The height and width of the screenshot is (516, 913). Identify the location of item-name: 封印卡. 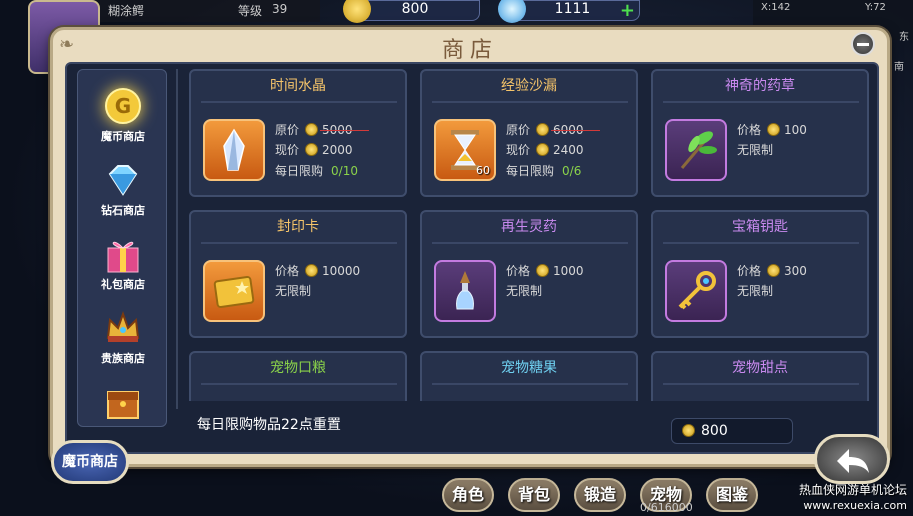
(298, 227).